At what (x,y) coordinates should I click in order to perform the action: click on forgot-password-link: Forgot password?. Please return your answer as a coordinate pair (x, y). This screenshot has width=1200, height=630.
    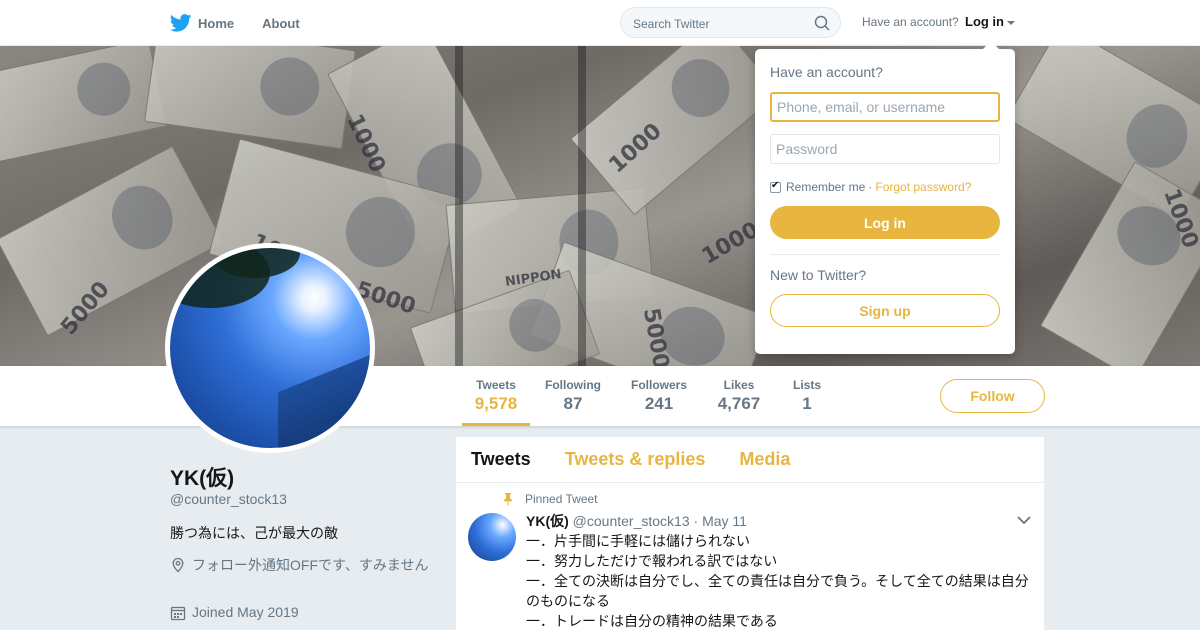
    Looking at the image, I should click on (923, 187).